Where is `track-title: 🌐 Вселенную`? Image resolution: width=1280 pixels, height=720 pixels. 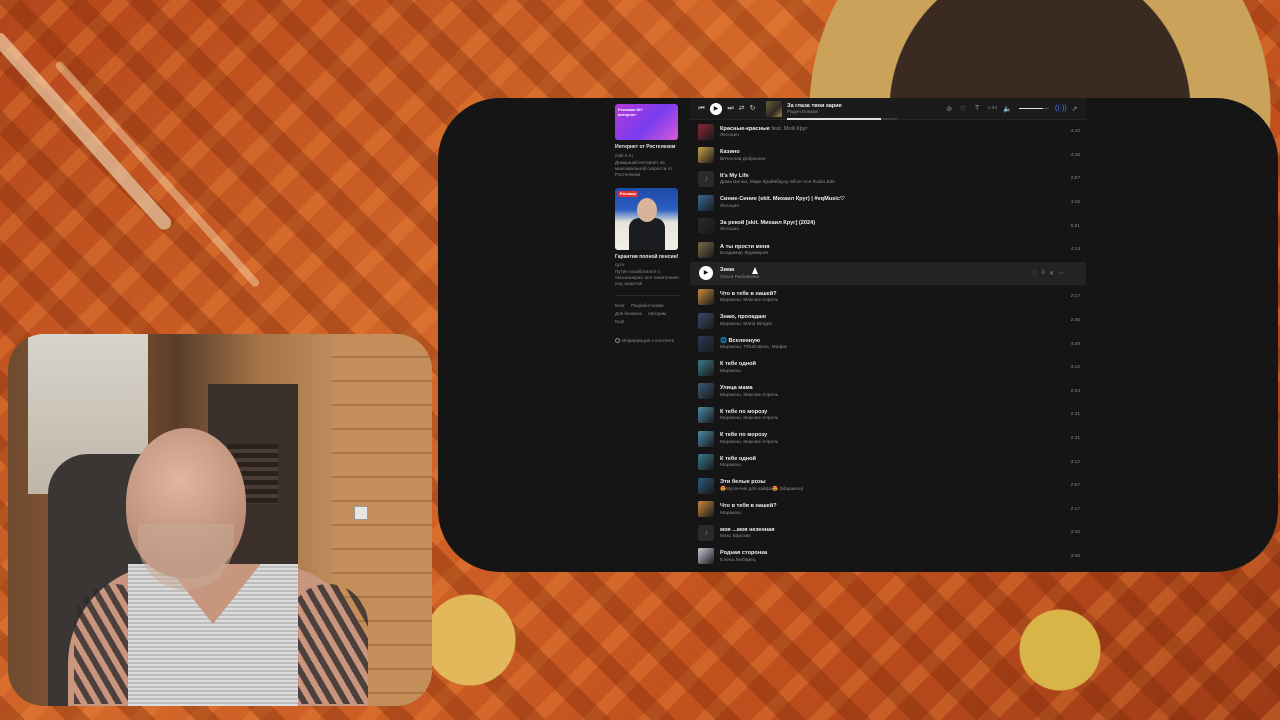 track-title: 🌐 Вселенную is located at coordinates (893, 341).